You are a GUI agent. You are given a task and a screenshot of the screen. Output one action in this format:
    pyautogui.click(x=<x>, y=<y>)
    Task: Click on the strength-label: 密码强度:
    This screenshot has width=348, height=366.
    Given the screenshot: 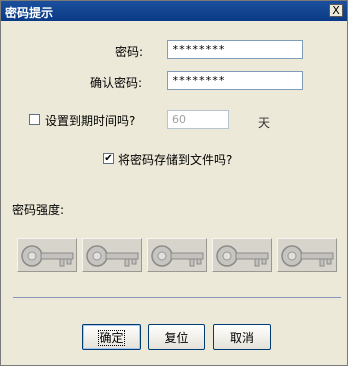 What is the action you would take?
    pyautogui.click(x=38, y=210)
    